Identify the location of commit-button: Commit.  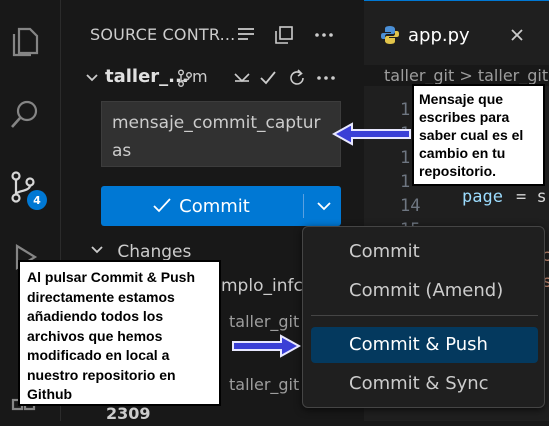
(201, 206).